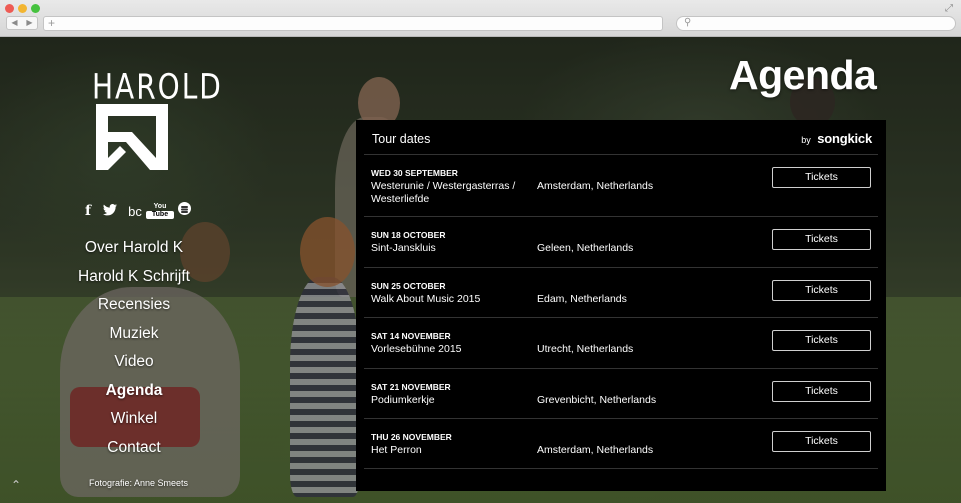  I want to click on youtube-icon-bottom: Tube, so click(160, 215).